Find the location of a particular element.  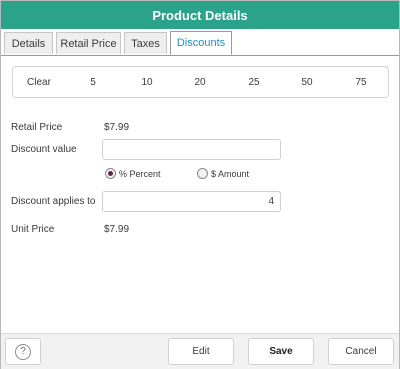

radio-amount: $ Amount is located at coordinates (223, 173).